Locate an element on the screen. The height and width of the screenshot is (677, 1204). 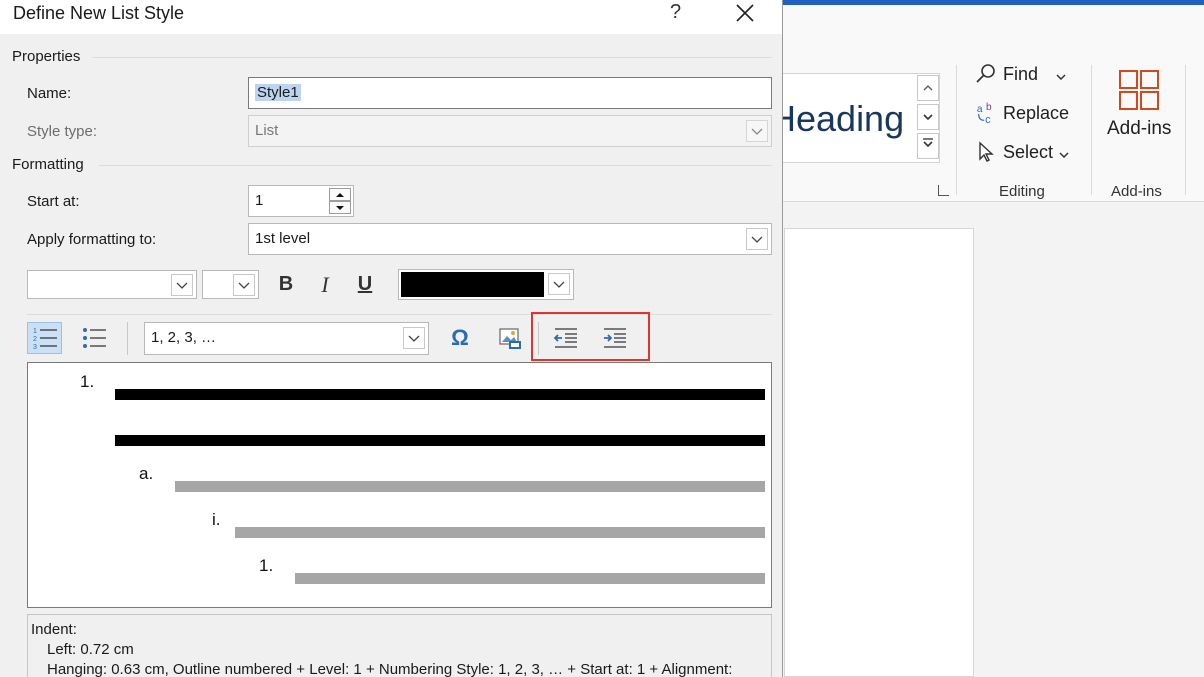
addins-button-label: Add-ins is located at coordinates (1139, 129).